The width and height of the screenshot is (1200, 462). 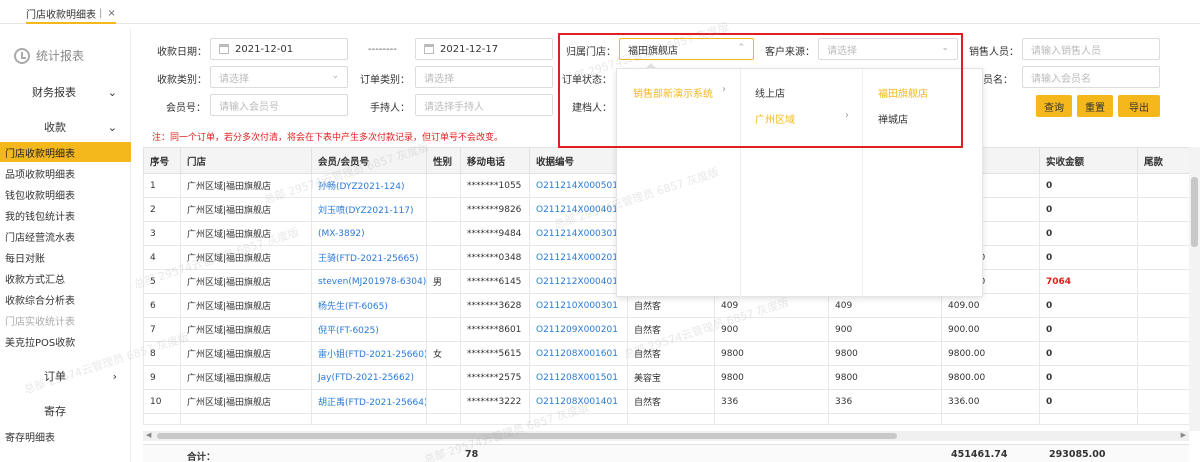 I want to click on table-cell: O211208X001401, so click(x=578, y=401).